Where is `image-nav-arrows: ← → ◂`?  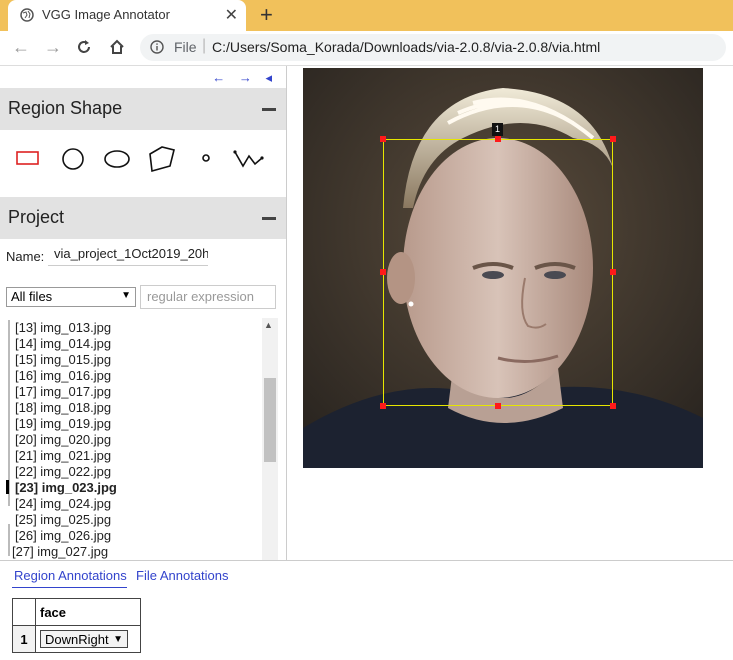 image-nav-arrows: ← → ◂ is located at coordinates (237, 78).